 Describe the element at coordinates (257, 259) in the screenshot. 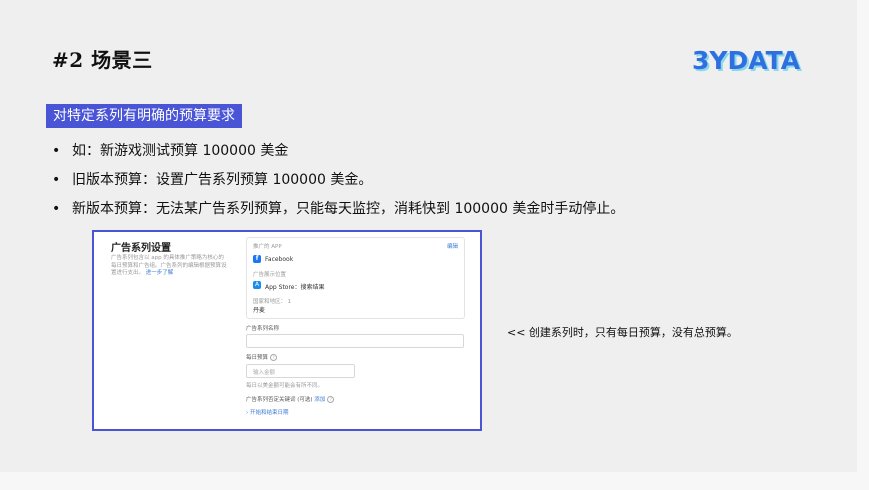

I see `facebook-icon: f` at that location.